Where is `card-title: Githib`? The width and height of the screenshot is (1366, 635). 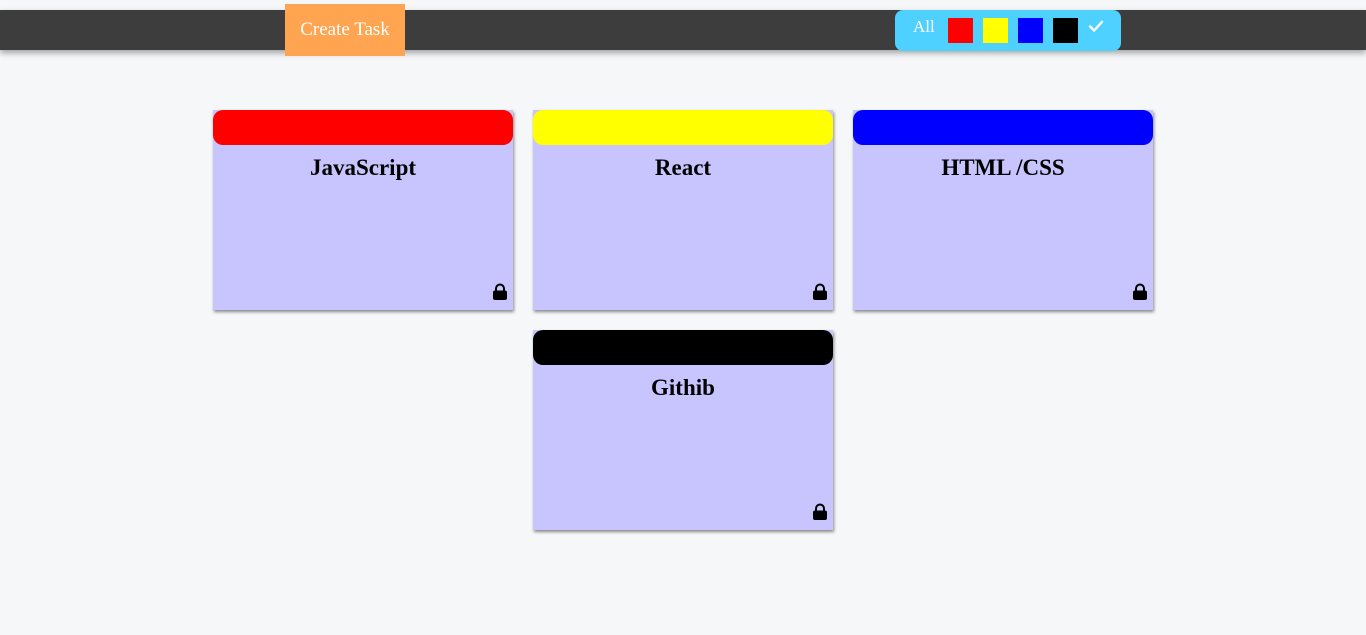 card-title: Githib is located at coordinates (683, 387).